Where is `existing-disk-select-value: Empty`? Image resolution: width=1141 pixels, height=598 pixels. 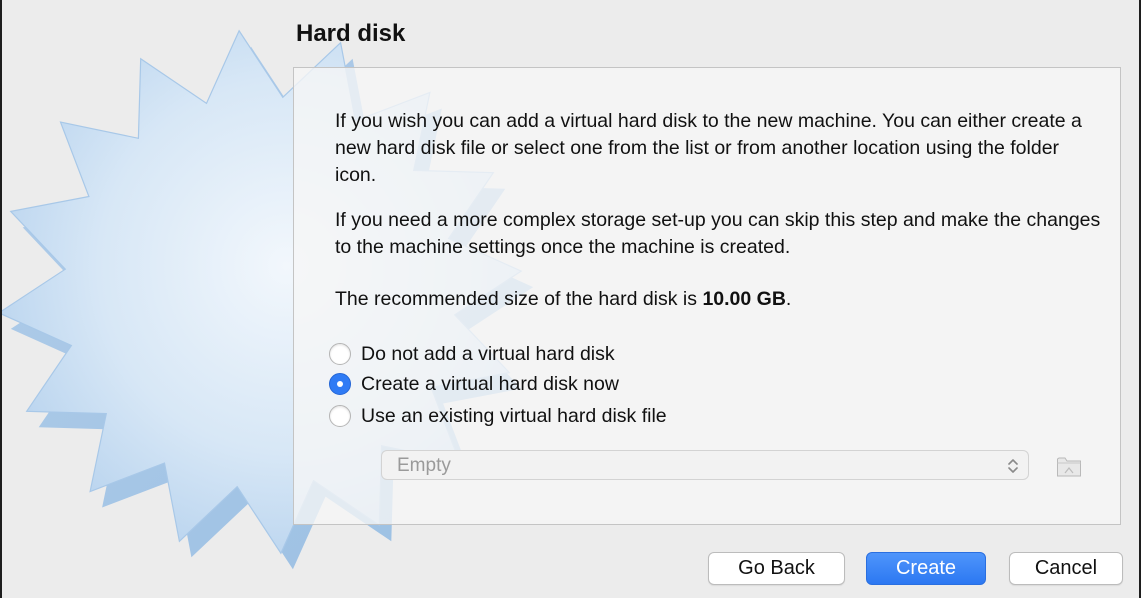 existing-disk-select-value: Empty is located at coordinates (424, 465).